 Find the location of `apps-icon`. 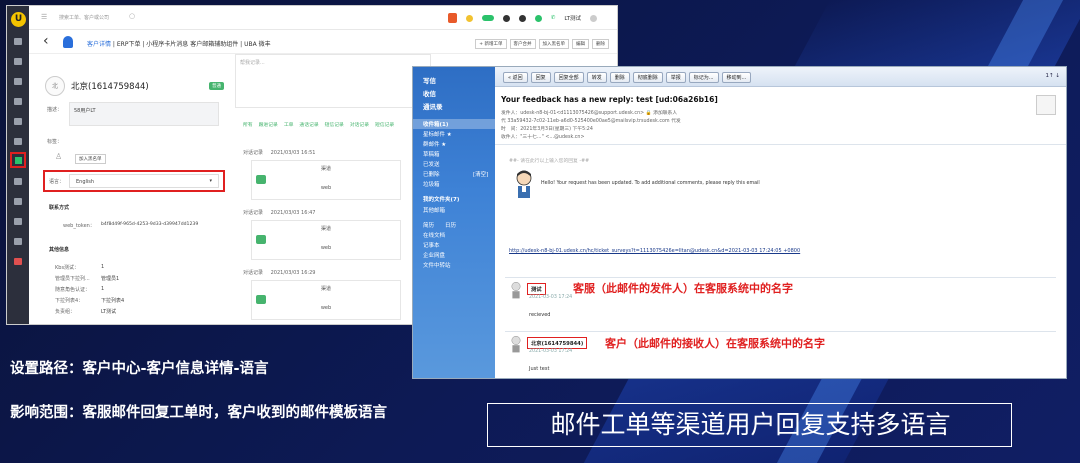

apps-icon is located at coordinates (18, 241).